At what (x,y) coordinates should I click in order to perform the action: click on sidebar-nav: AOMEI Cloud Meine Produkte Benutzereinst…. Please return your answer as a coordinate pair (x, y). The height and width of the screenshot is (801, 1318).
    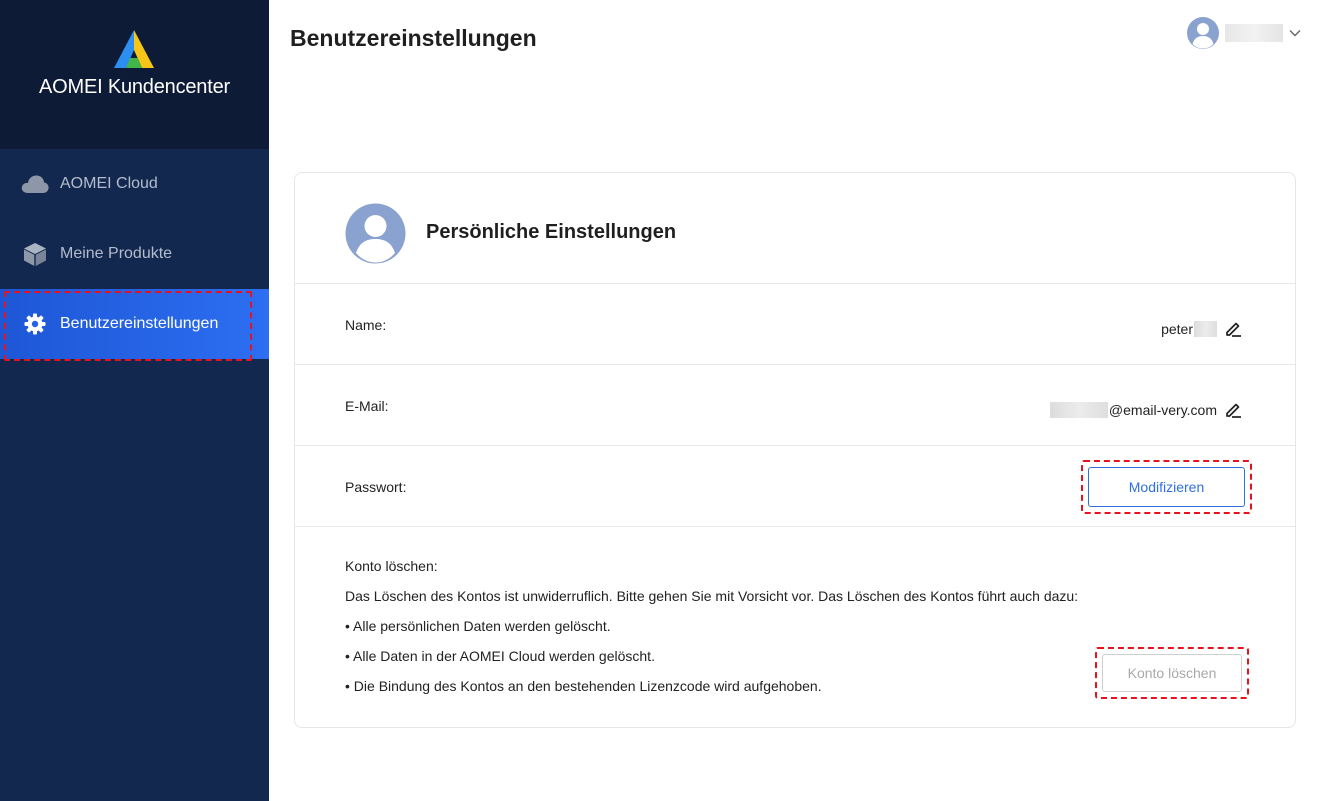
    Looking at the image, I should click on (134, 255).